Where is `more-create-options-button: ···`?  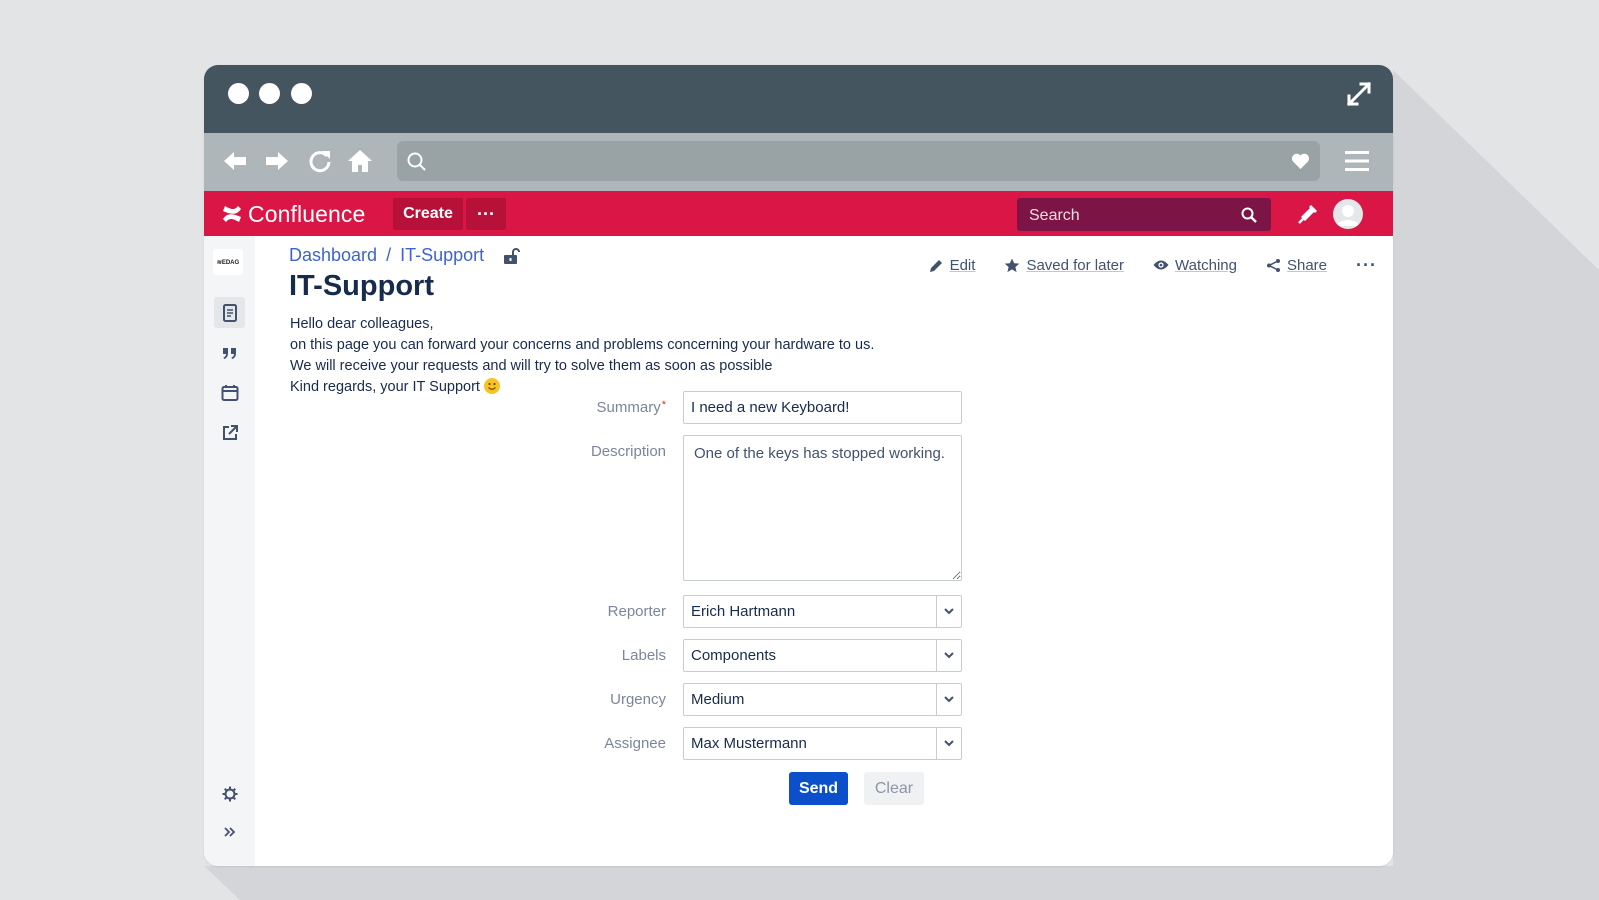 more-create-options-button: ··· is located at coordinates (486, 214).